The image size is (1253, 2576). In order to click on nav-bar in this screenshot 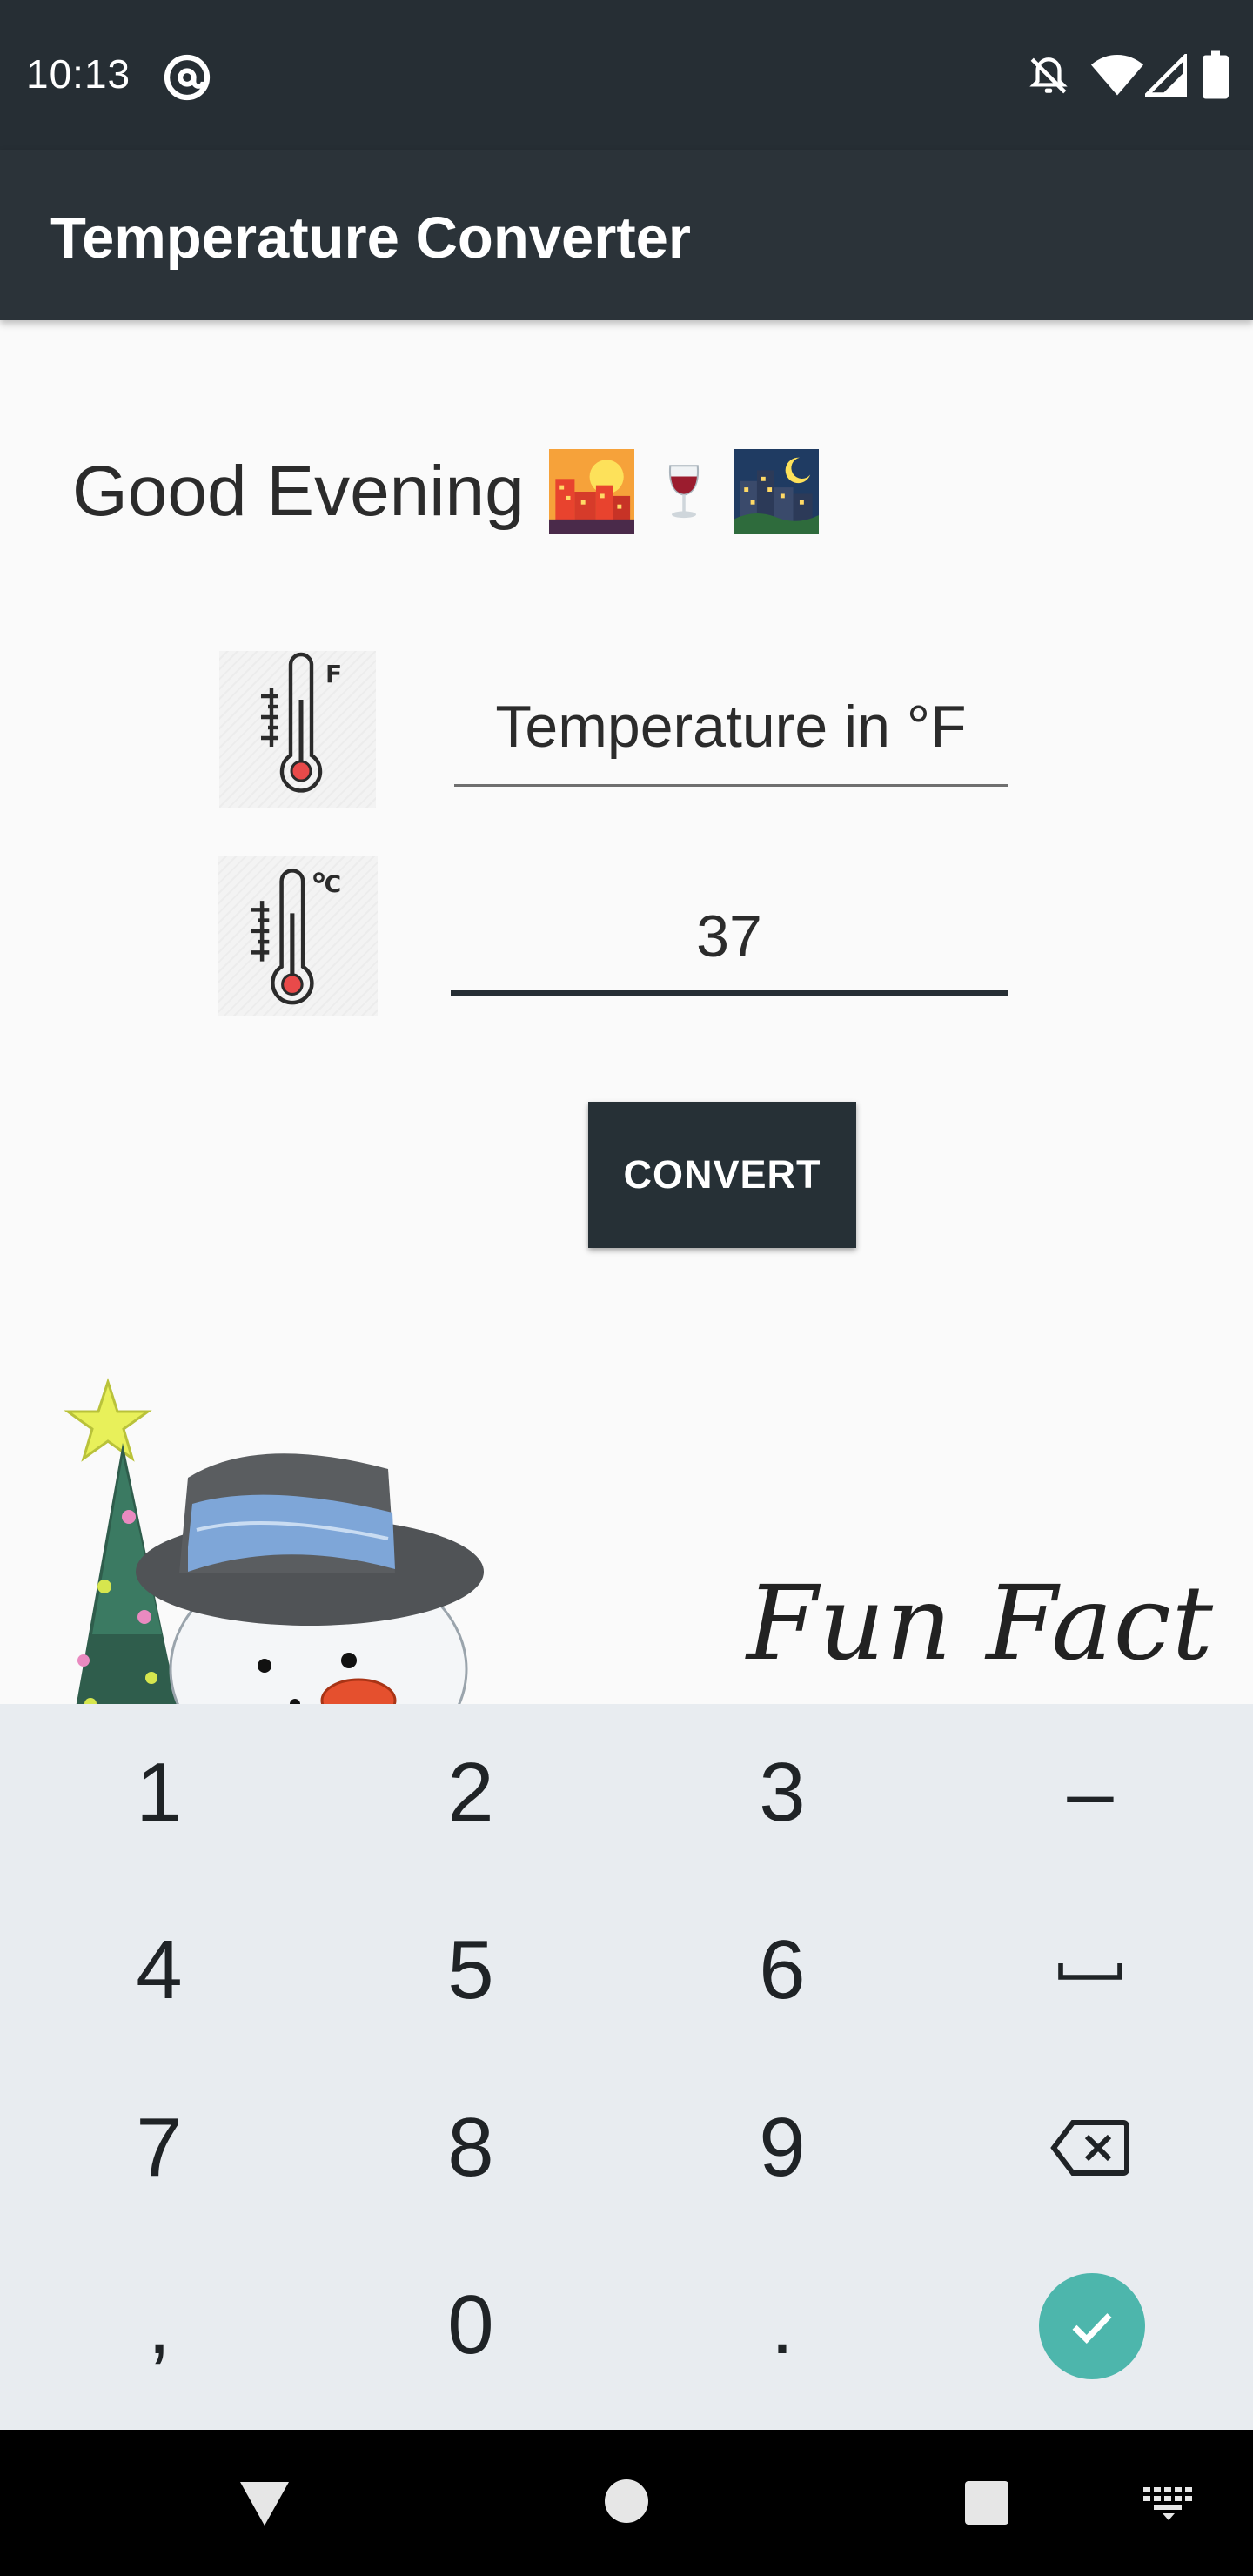, I will do `click(626, 2503)`.